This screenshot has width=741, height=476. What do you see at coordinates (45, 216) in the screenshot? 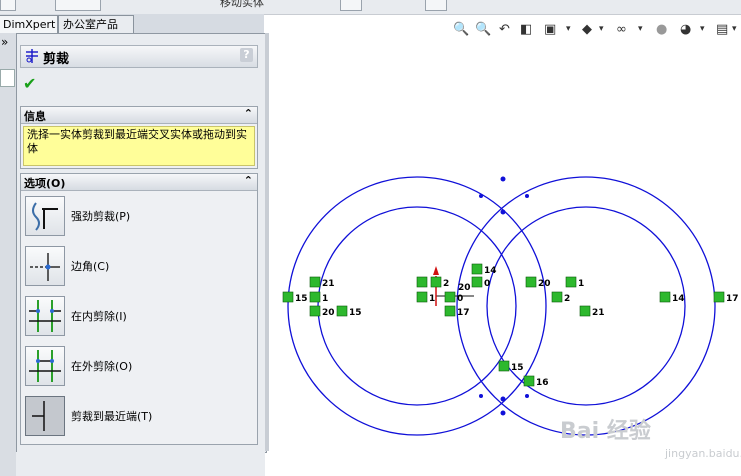
I see `power-trim-icon` at bounding box center [45, 216].